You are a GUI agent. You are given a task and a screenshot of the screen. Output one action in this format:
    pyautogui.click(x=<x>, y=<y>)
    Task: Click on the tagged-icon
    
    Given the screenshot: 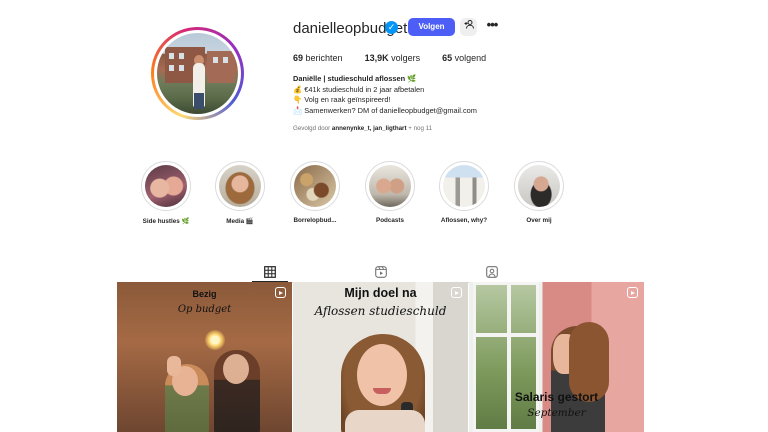 What is the action you would take?
    pyautogui.click(x=492, y=272)
    